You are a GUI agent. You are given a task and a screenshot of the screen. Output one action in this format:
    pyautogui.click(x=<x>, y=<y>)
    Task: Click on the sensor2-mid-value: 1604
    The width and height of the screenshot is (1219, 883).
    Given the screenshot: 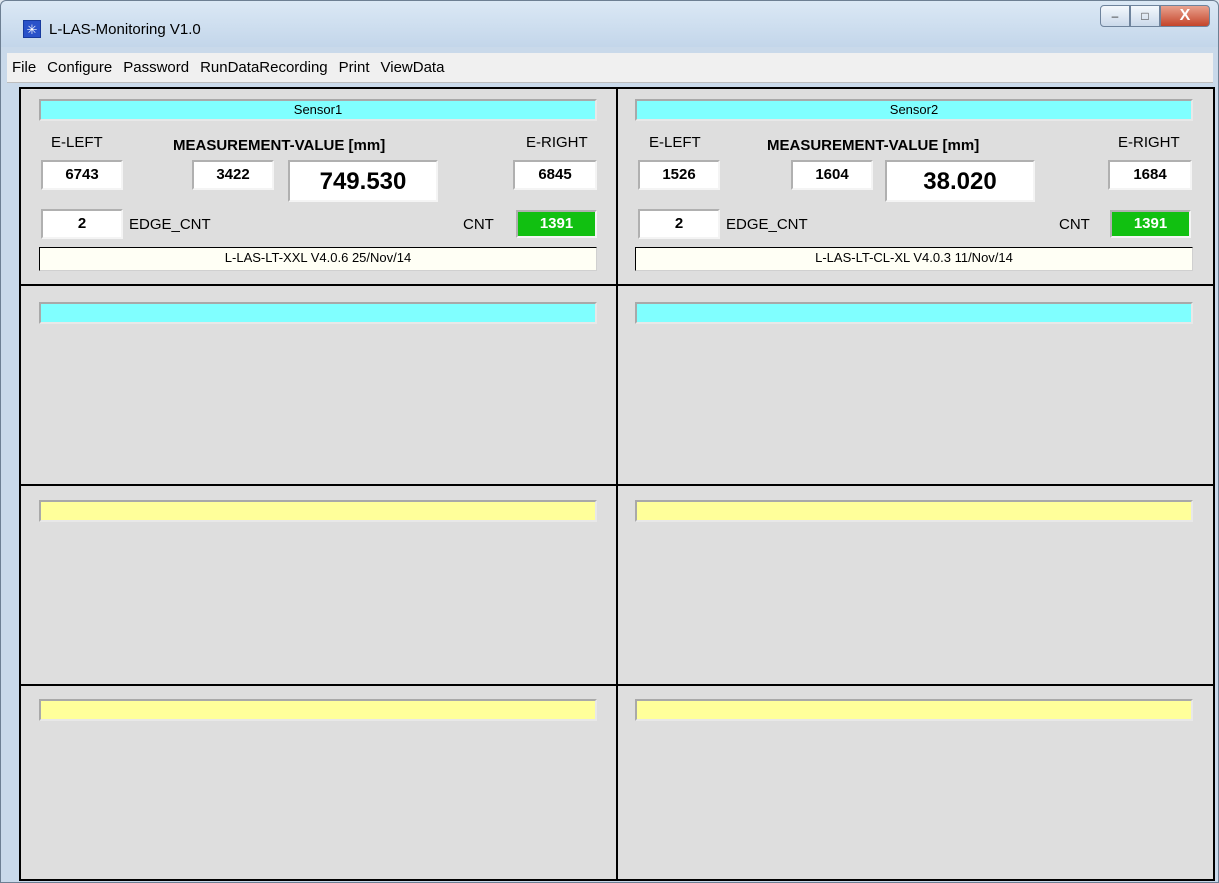 What is the action you would take?
    pyautogui.click(x=832, y=175)
    